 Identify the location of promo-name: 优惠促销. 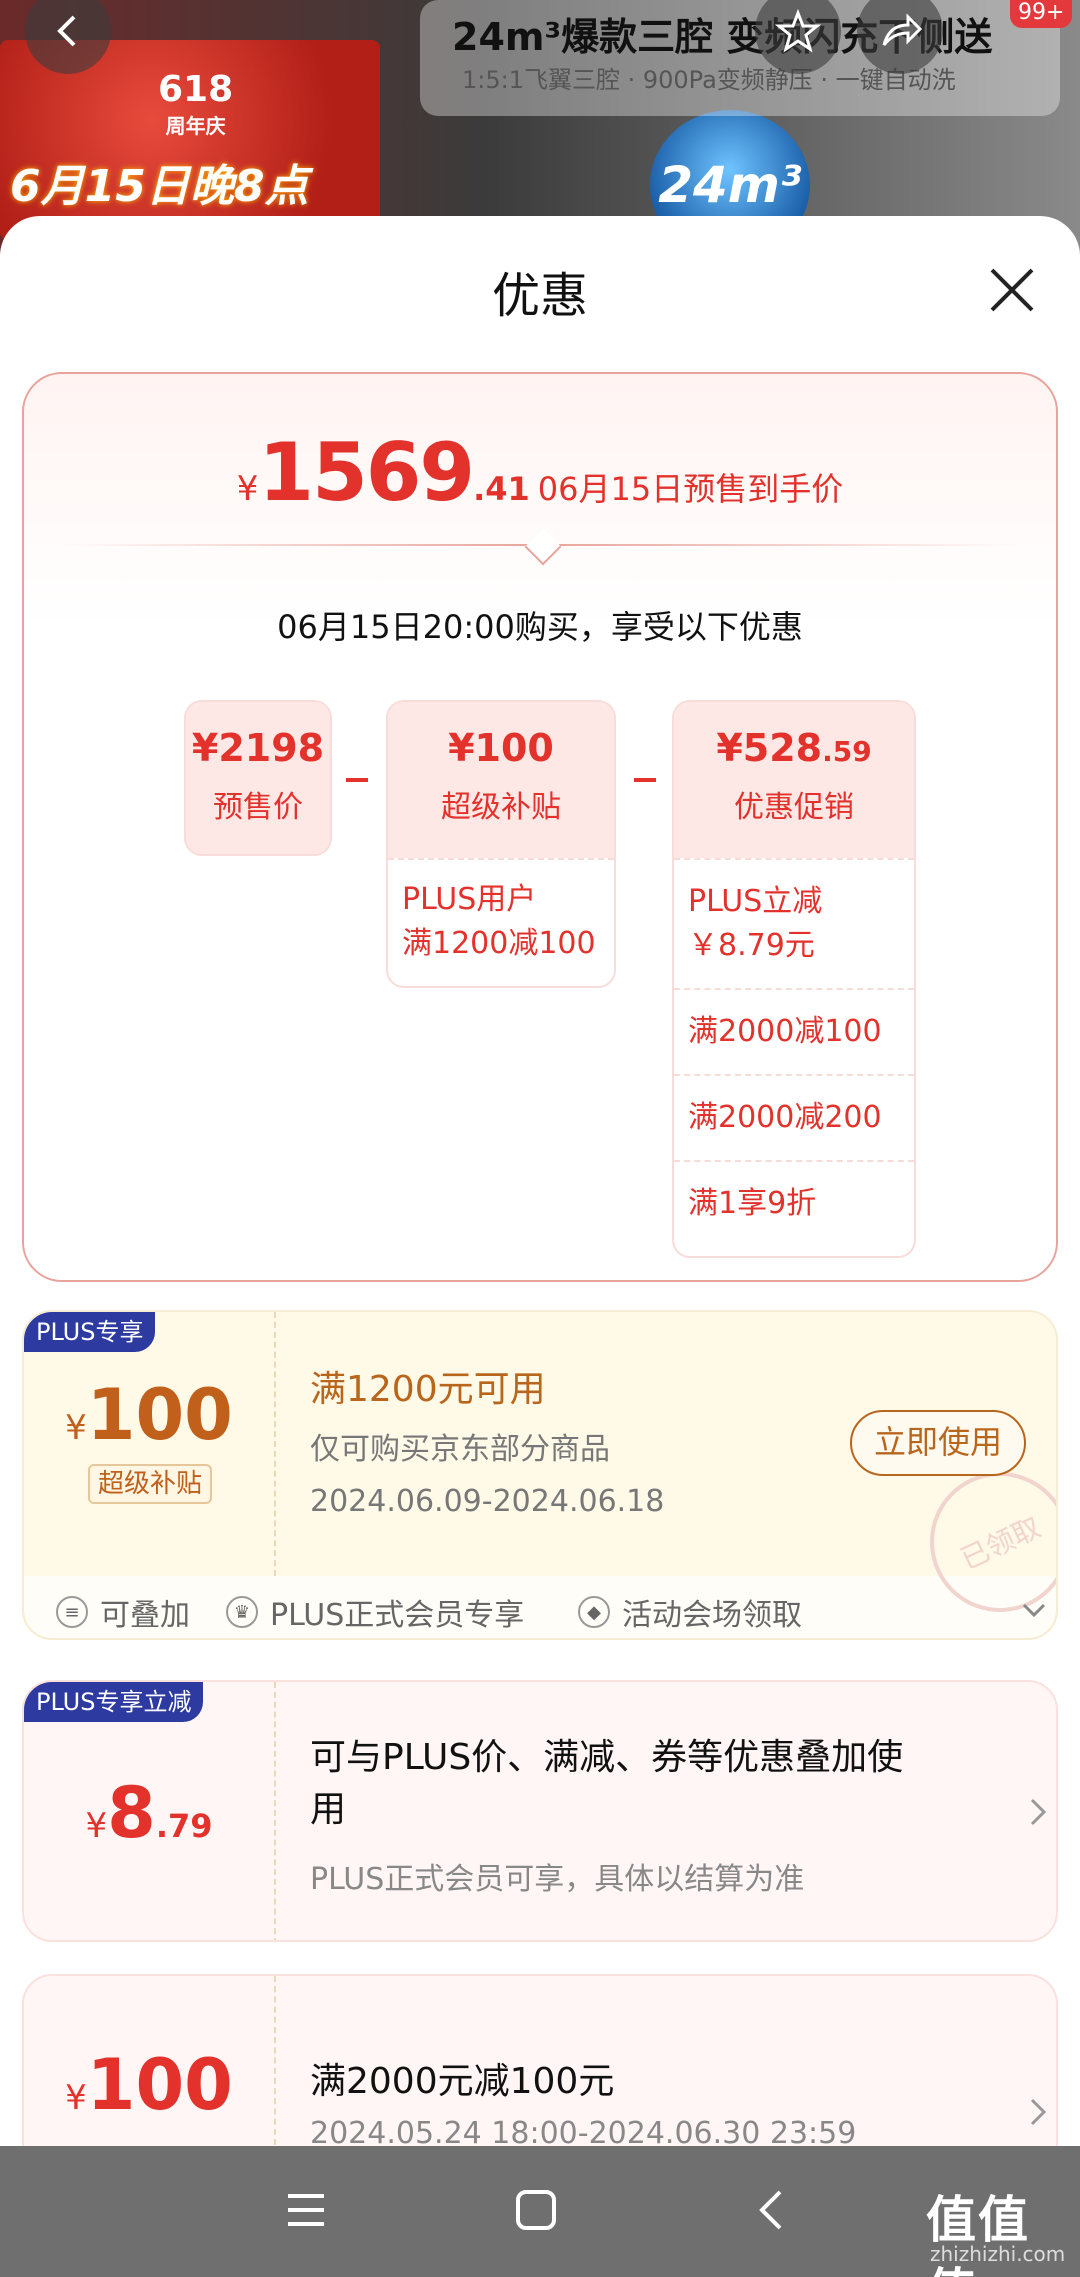
(794, 807).